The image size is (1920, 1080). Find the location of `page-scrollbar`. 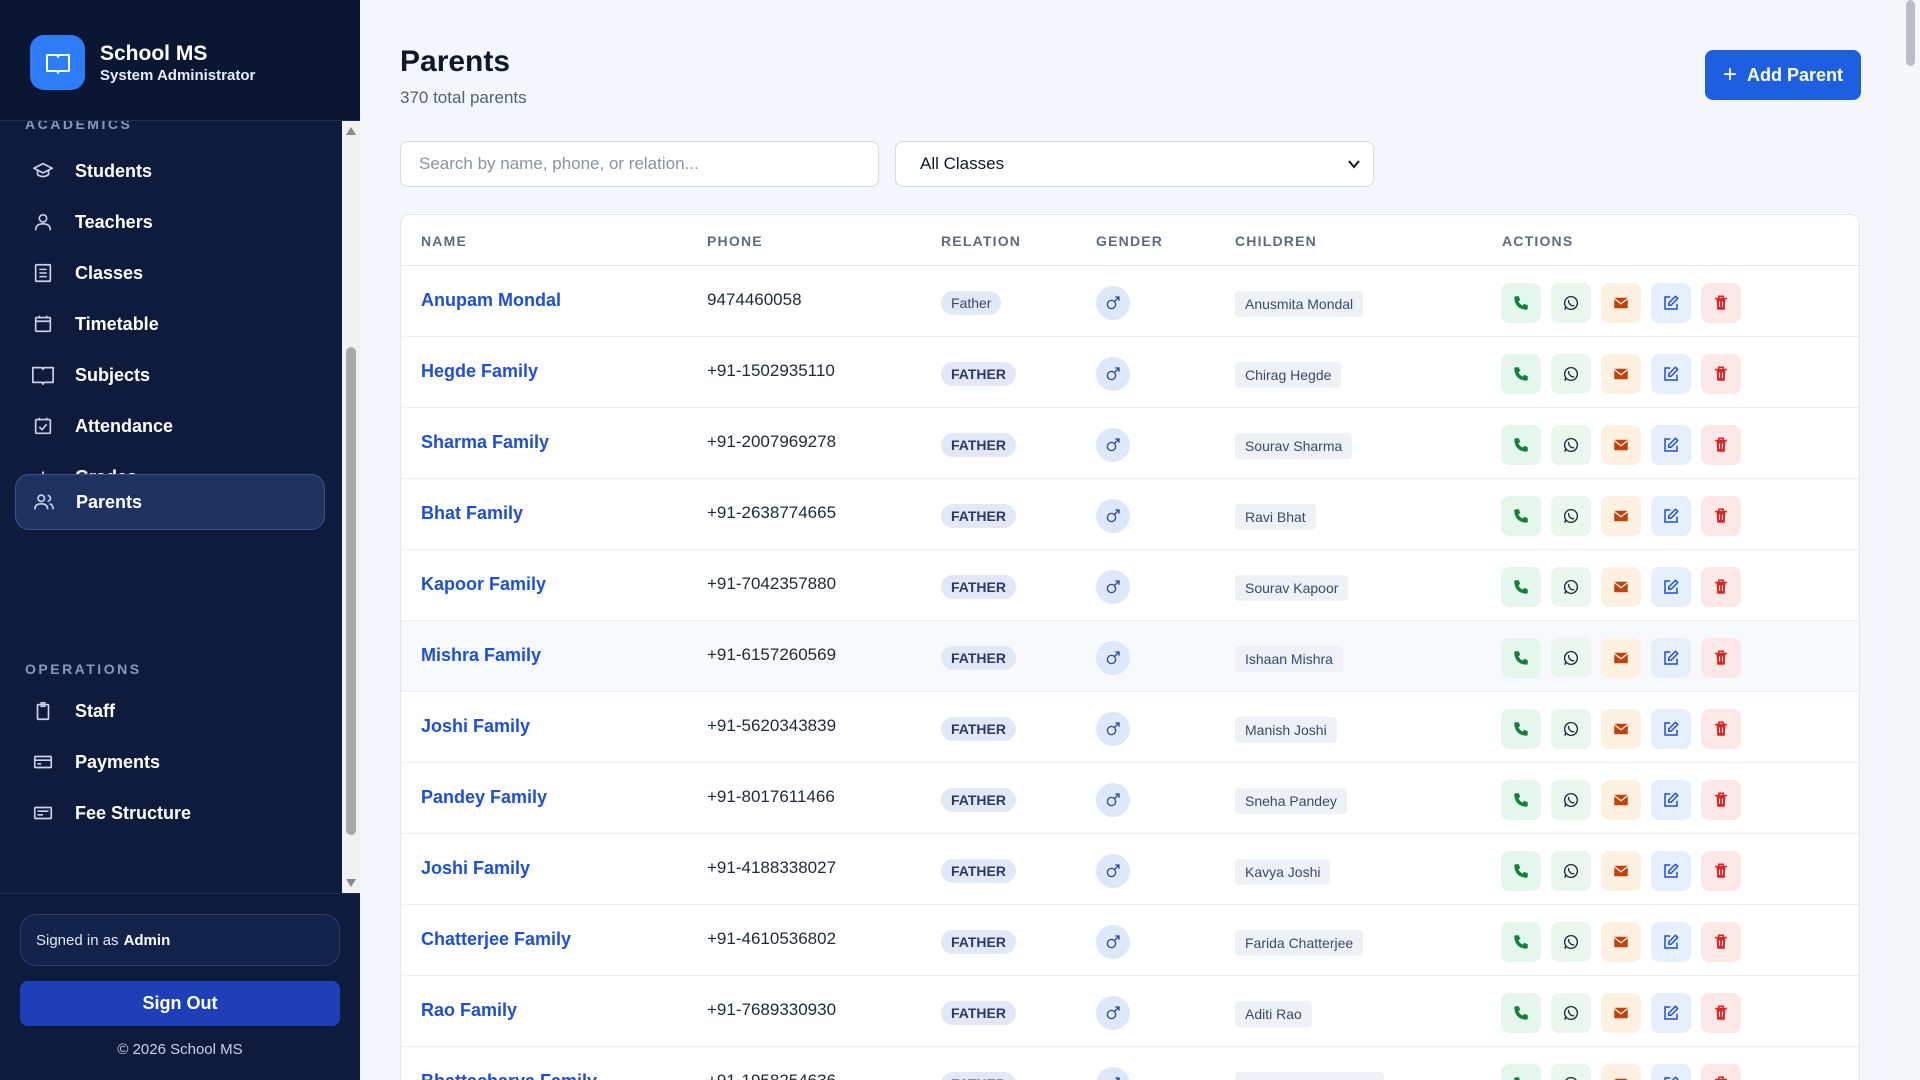

page-scrollbar is located at coordinates (1910, 540).